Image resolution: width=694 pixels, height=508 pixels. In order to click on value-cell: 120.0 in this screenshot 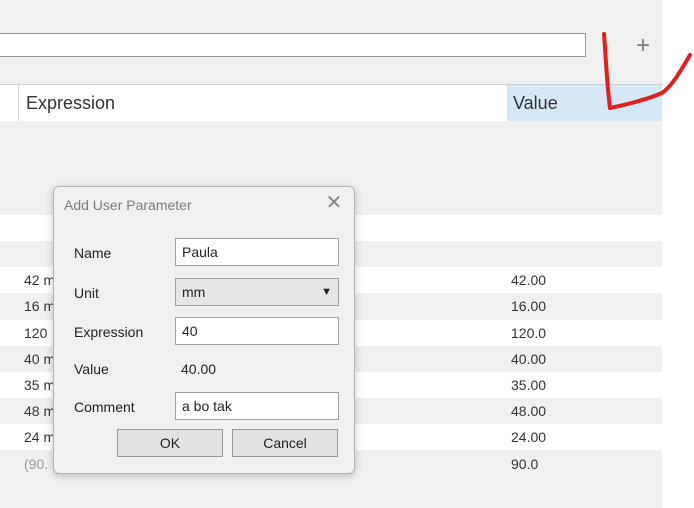, I will do `click(529, 333)`.